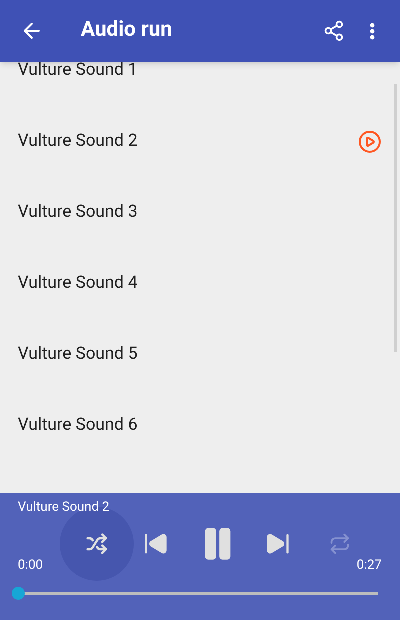 The image size is (400, 620). What do you see at coordinates (78, 354) in the screenshot?
I see `track-title: Vulture Sound 5` at bounding box center [78, 354].